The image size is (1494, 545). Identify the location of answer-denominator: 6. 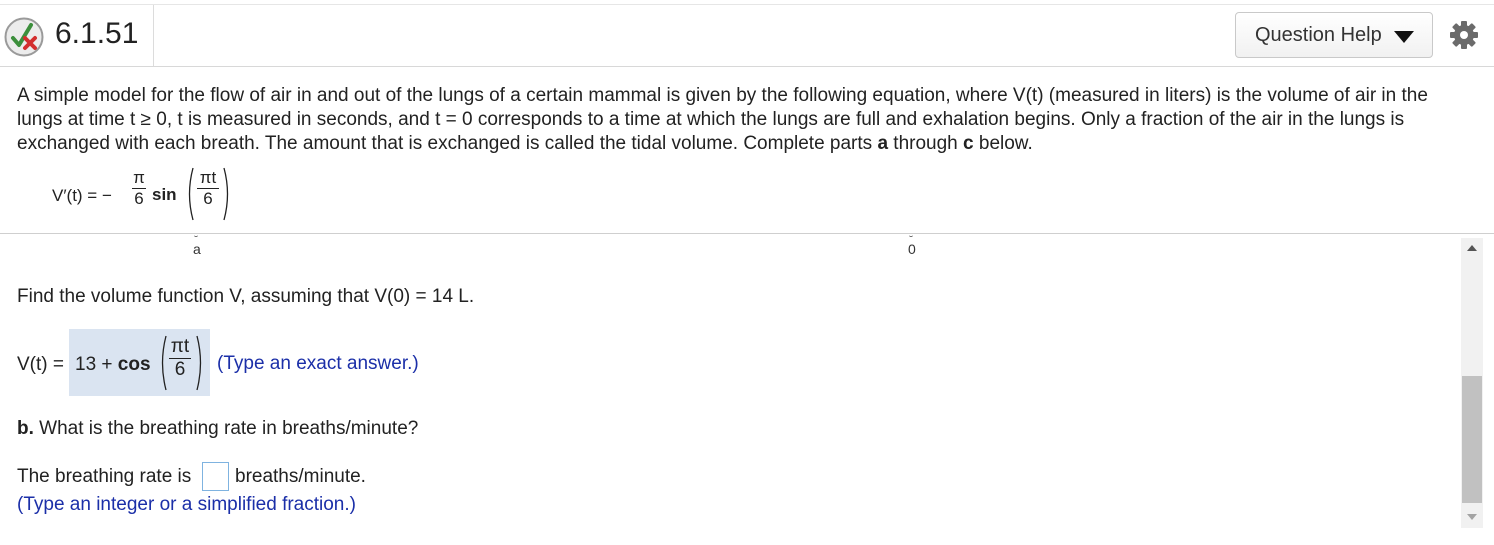
(180, 369).